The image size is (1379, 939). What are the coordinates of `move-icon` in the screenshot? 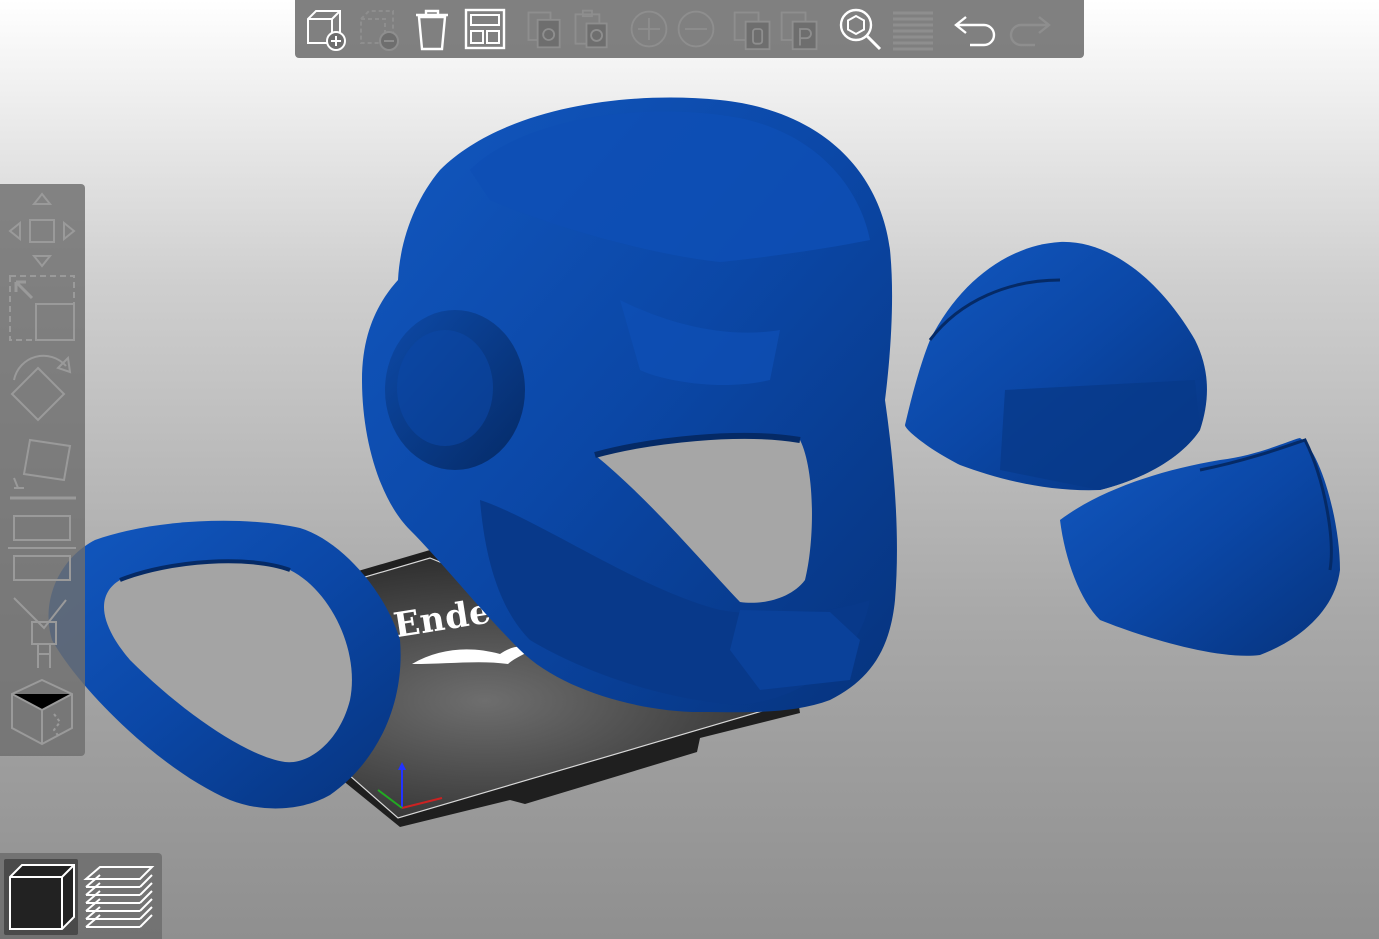 It's located at (42, 230).